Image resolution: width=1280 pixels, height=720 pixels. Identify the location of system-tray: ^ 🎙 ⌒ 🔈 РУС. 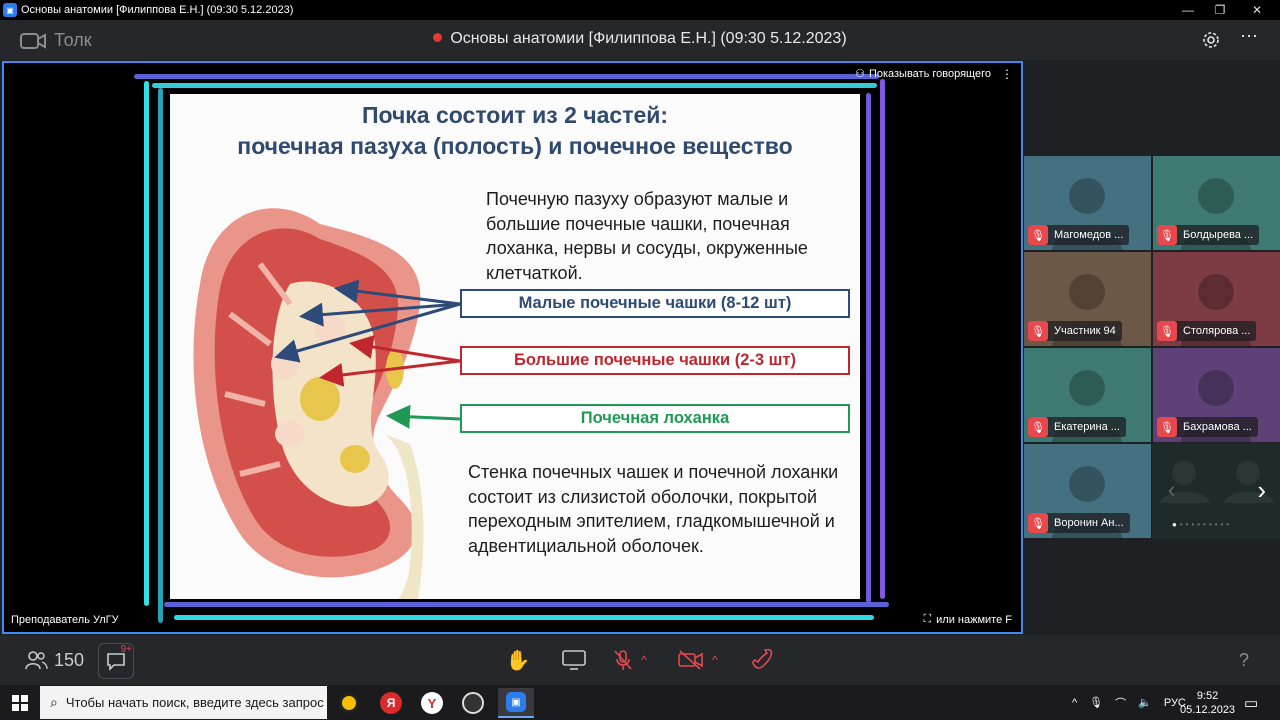
(1129, 702).